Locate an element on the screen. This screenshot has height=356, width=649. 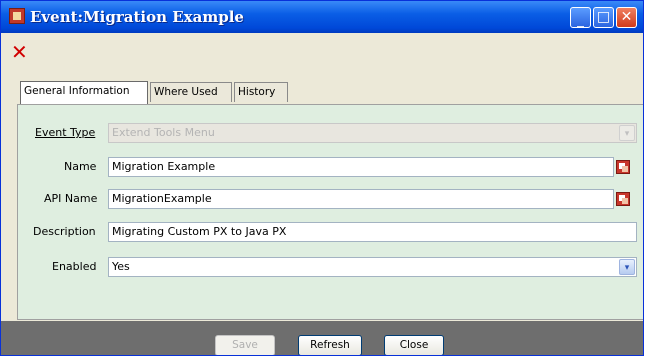
minimize-icon: _ is located at coordinates (580, 20).